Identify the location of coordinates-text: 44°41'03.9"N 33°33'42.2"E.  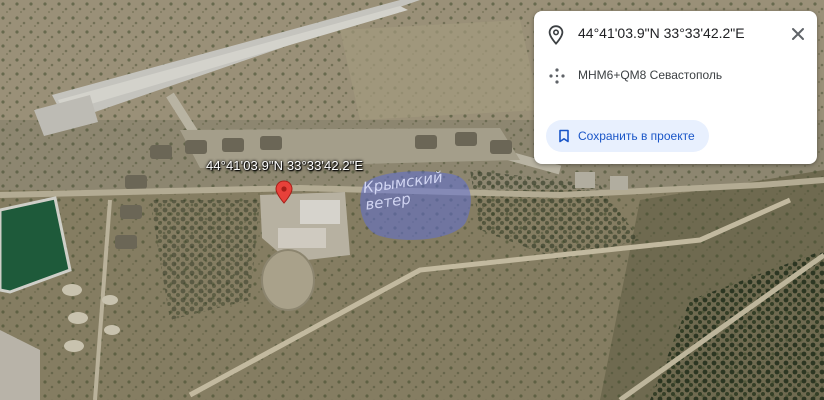
(661, 33).